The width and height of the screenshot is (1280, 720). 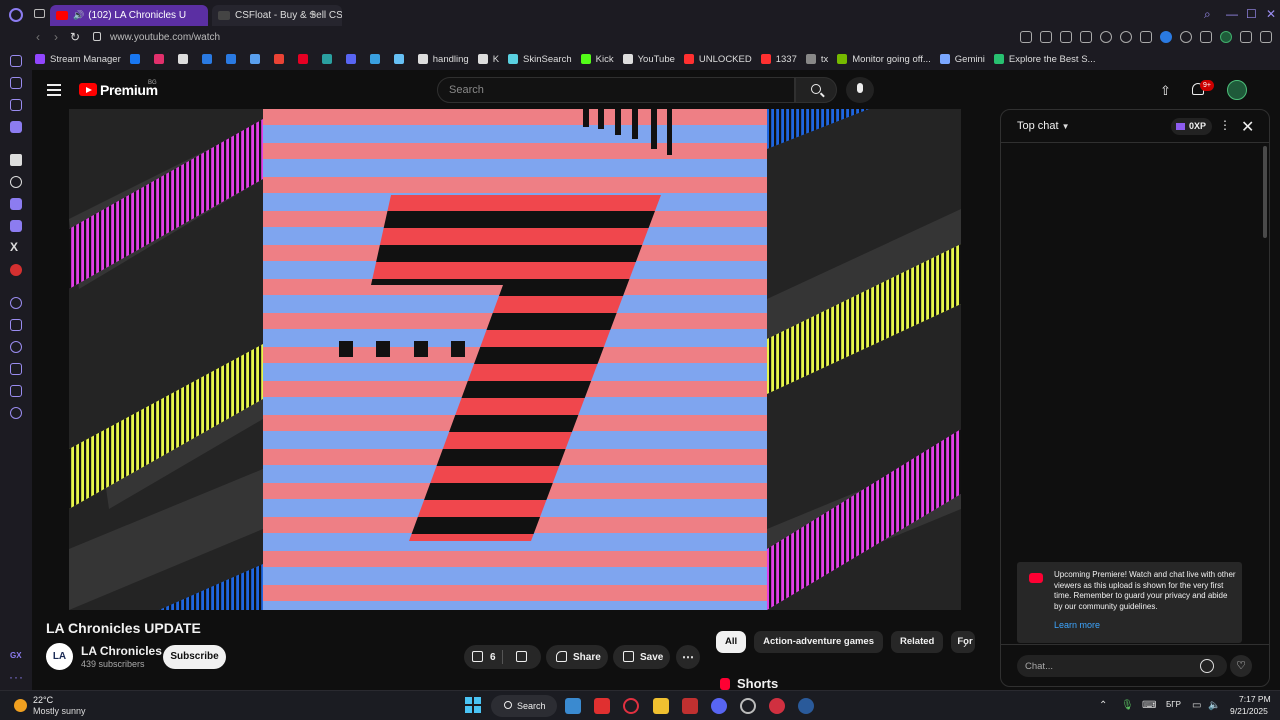 What do you see at coordinates (1247, 127) in the screenshot?
I see `close-icon: ✕` at bounding box center [1247, 127].